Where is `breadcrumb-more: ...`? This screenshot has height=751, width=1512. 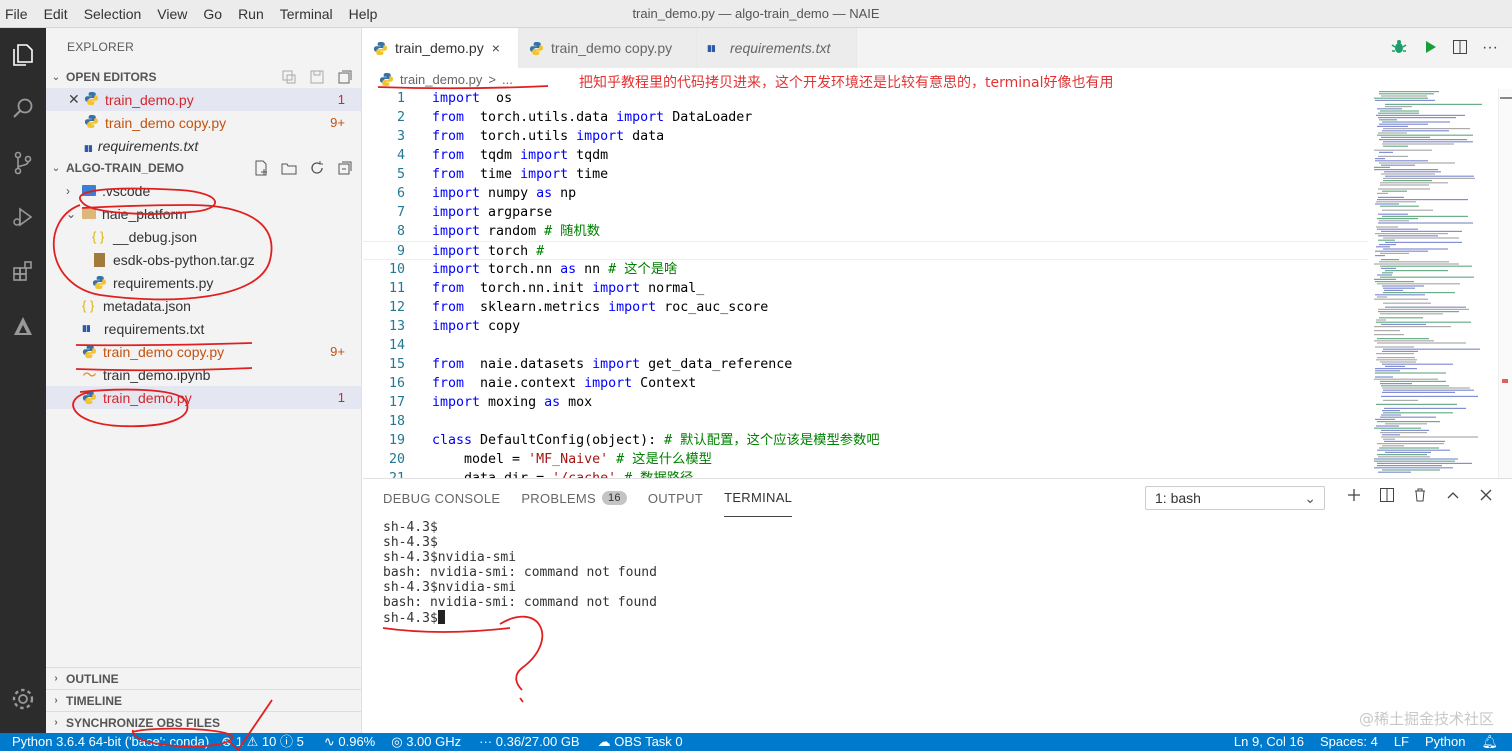 breadcrumb-more: ... is located at coordinates (507, 79).